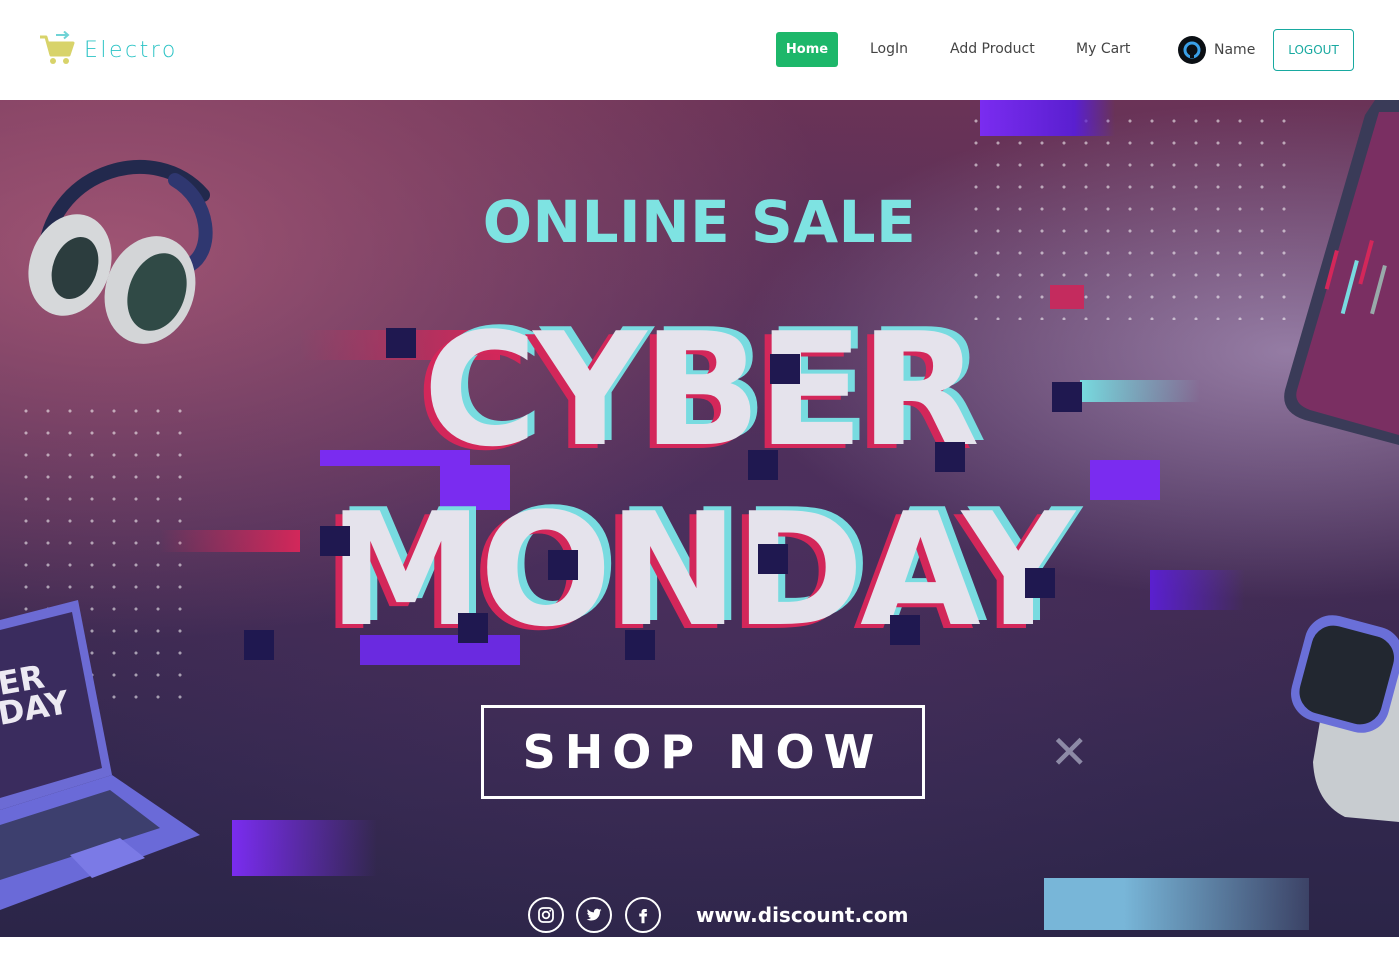 The height and width of the screenshot is (956, 1399). I want to click on discount-url: www.discount.com, so click(802, 915).